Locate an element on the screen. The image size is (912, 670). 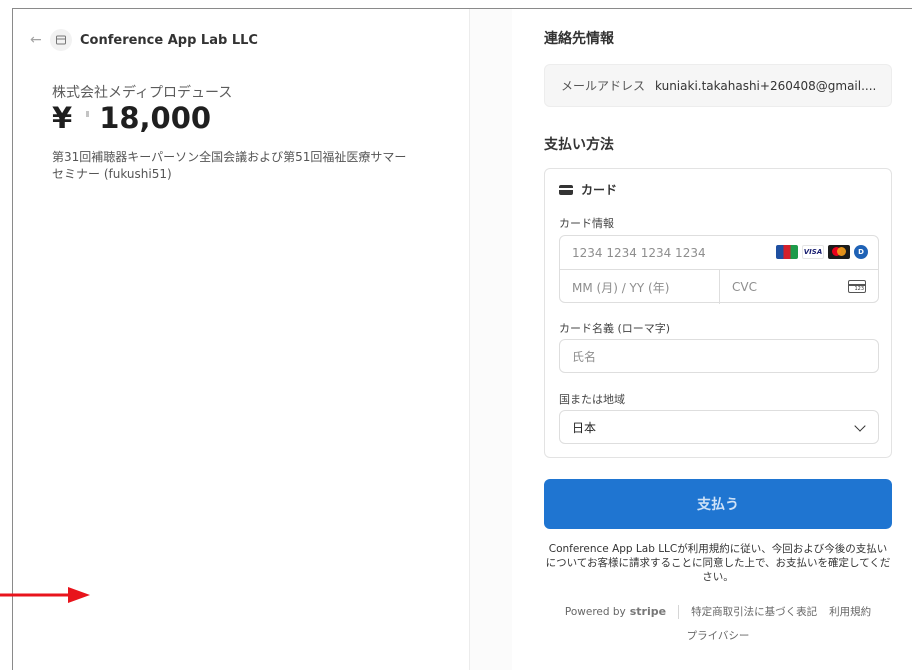
footer-link-terms: 利用規約 is located at coordinates (850, 611).